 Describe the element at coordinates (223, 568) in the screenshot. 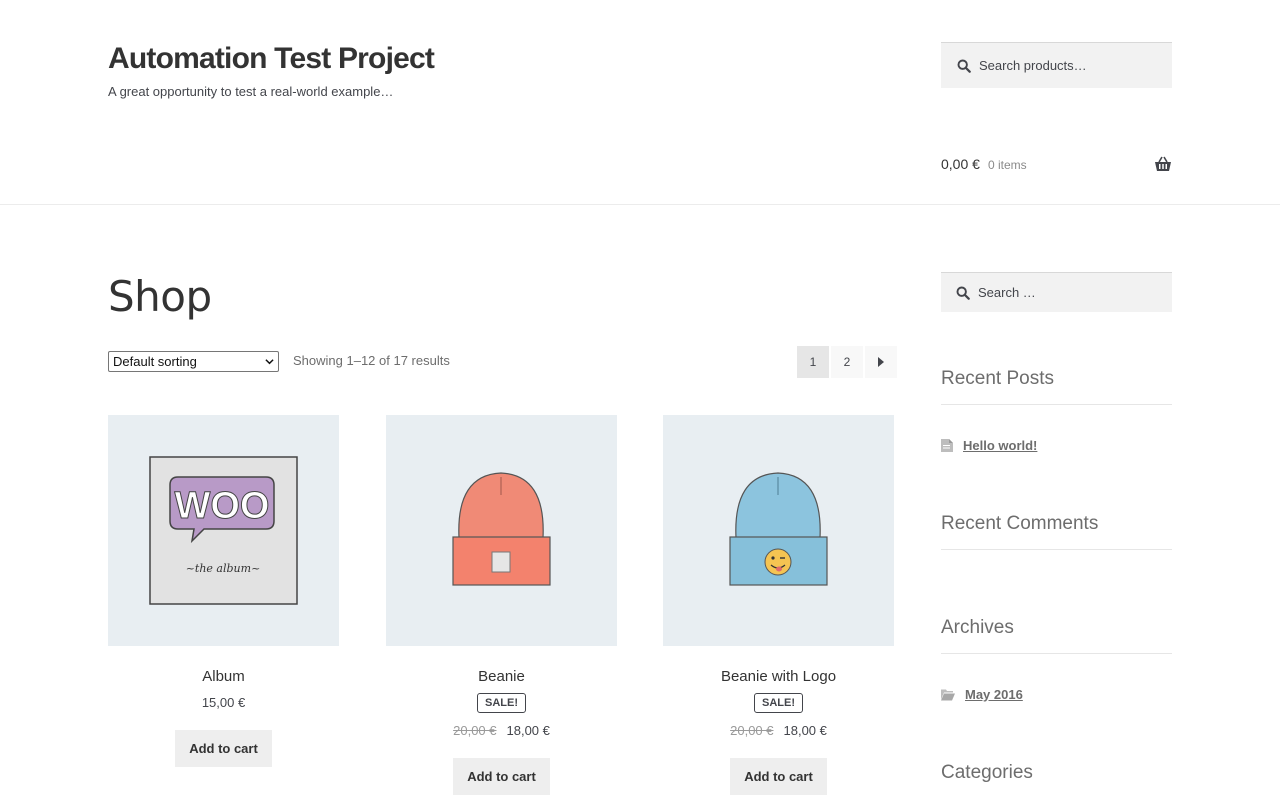

I see `svg-text: ~the album~` at that location.